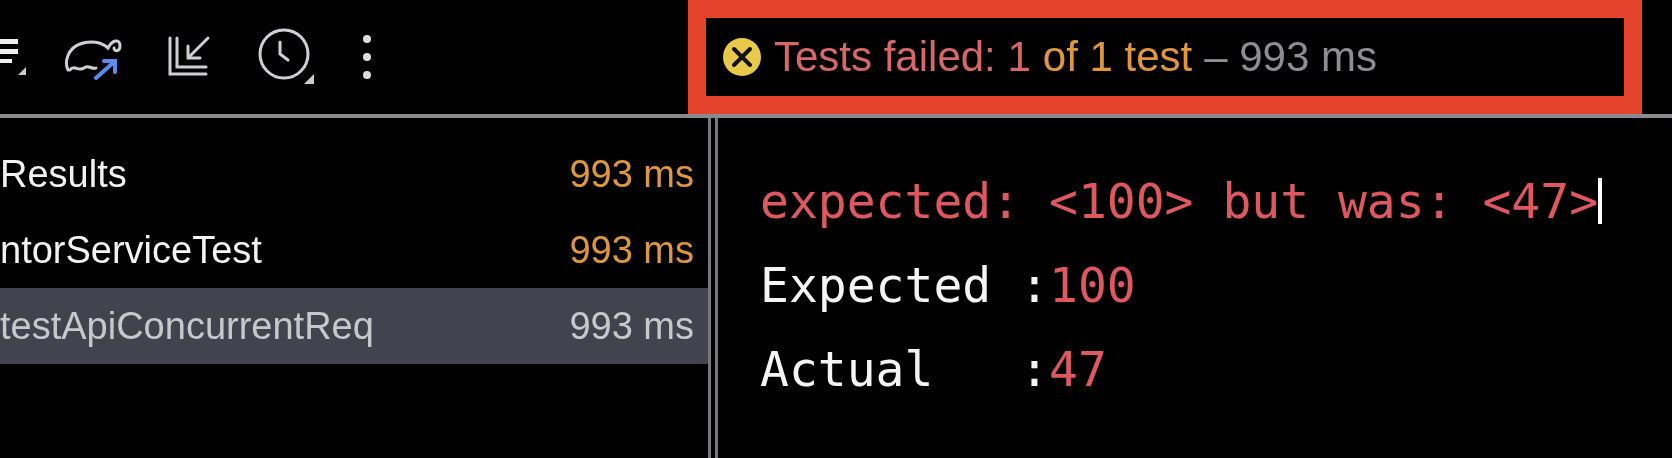 Image resolution: width=1672 pixels, height=458 pixels. What do you see at coordinates (187, 326) in the screenshot?
I see `test-name: testApiConcurrentReq` at bounding box center [187, 326].